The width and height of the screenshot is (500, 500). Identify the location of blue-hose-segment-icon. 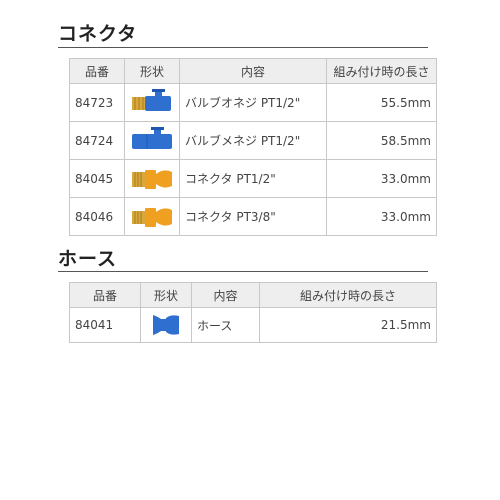
(166, 325).